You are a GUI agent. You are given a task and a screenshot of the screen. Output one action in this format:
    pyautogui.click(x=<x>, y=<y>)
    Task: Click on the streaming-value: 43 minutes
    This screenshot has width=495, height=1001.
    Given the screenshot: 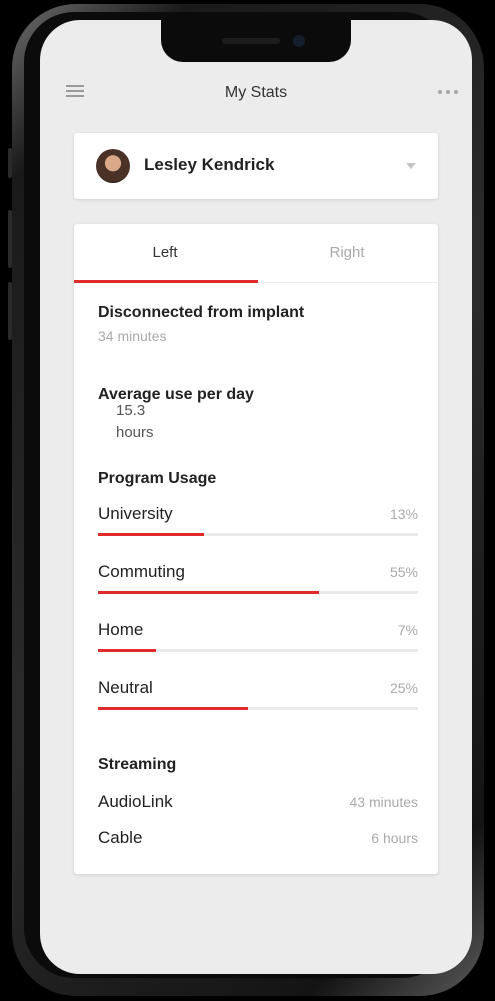 What is the action you would take?
    pyautogui.click(x=383, y=802)
    